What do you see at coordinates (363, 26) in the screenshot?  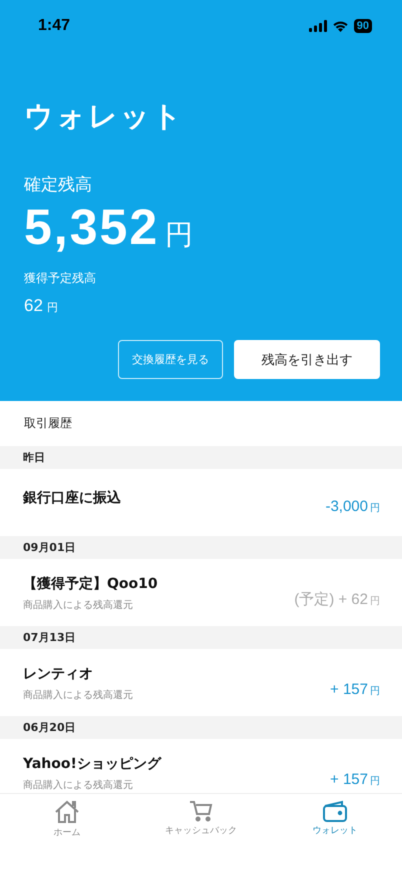 I see `battery-level: 90` at bounding box center [363, 26].